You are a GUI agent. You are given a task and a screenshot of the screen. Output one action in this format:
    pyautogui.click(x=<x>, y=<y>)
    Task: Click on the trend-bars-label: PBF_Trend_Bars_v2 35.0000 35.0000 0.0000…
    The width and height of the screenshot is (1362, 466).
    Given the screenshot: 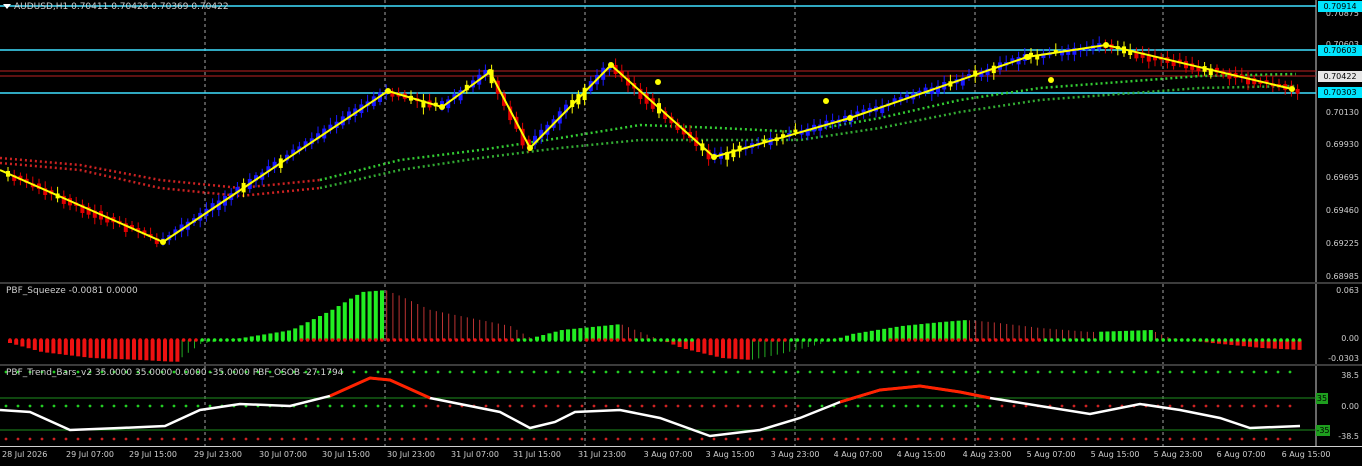 What is the action you would take?
    pyautogui.click(x=174, y=373)
    